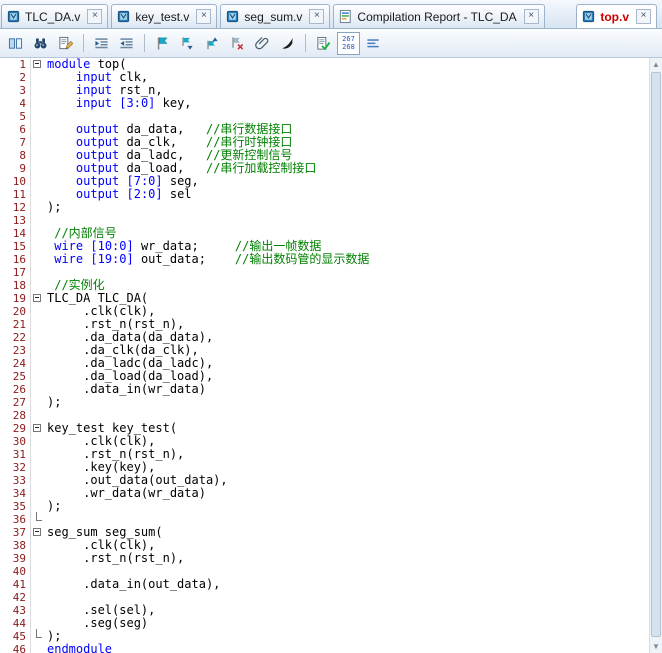  Describe the element at coordinates (133, 103) in the screenshot. I see `code-text: input [3:0] key,` at that location.